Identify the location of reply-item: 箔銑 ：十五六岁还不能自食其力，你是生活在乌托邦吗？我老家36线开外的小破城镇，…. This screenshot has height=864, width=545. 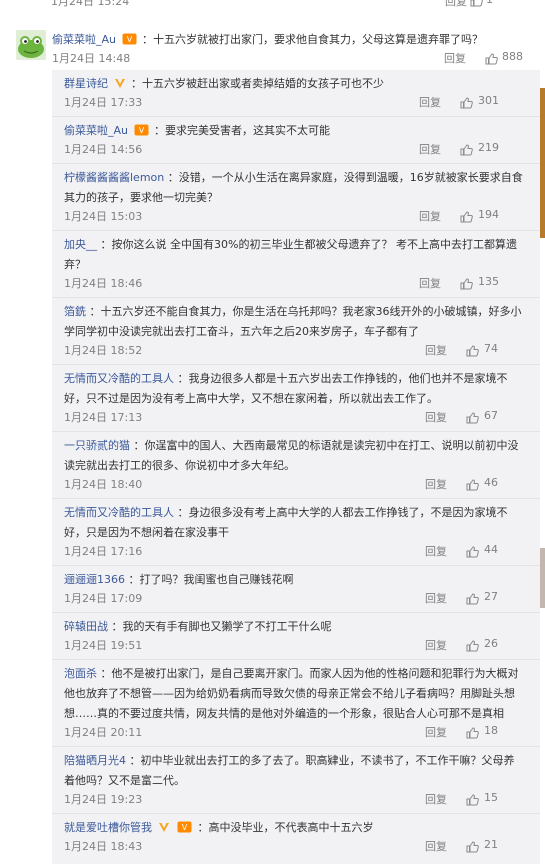
(296, 331).